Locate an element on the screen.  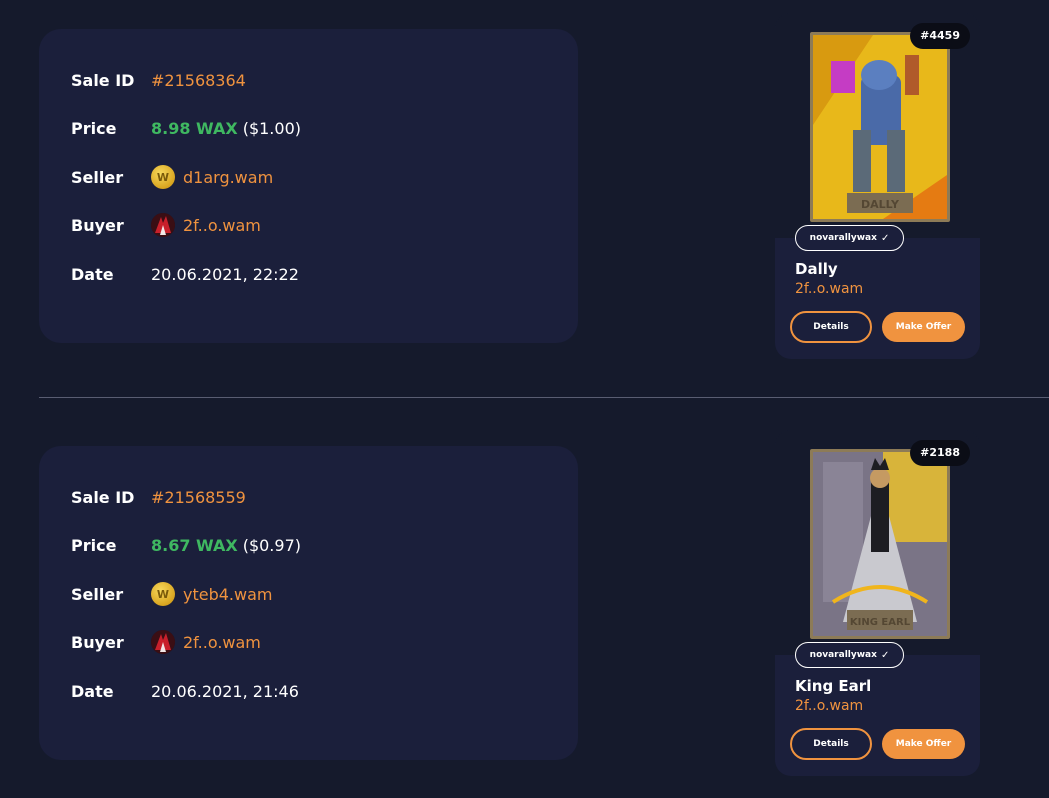
seller-row: Seller W d1arg.wam is located at coordinates (172, 177).